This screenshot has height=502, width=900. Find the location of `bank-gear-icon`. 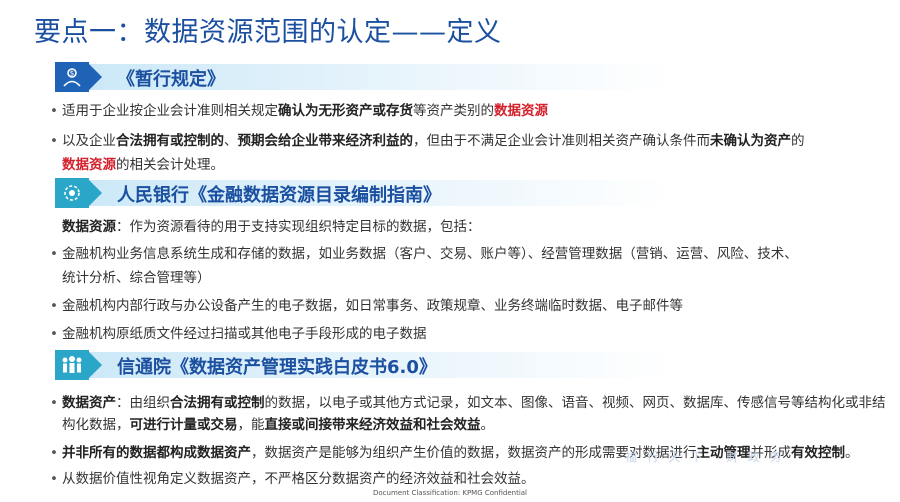

bank-gear-icon is located at coordinates (72, 193).